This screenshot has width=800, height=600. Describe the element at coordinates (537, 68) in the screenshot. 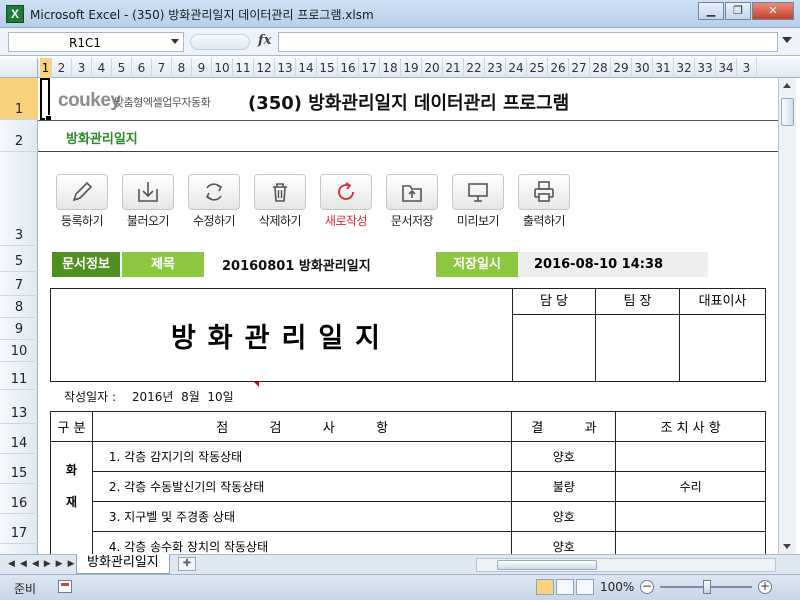

I see `column-header-cell: 25` at that location.